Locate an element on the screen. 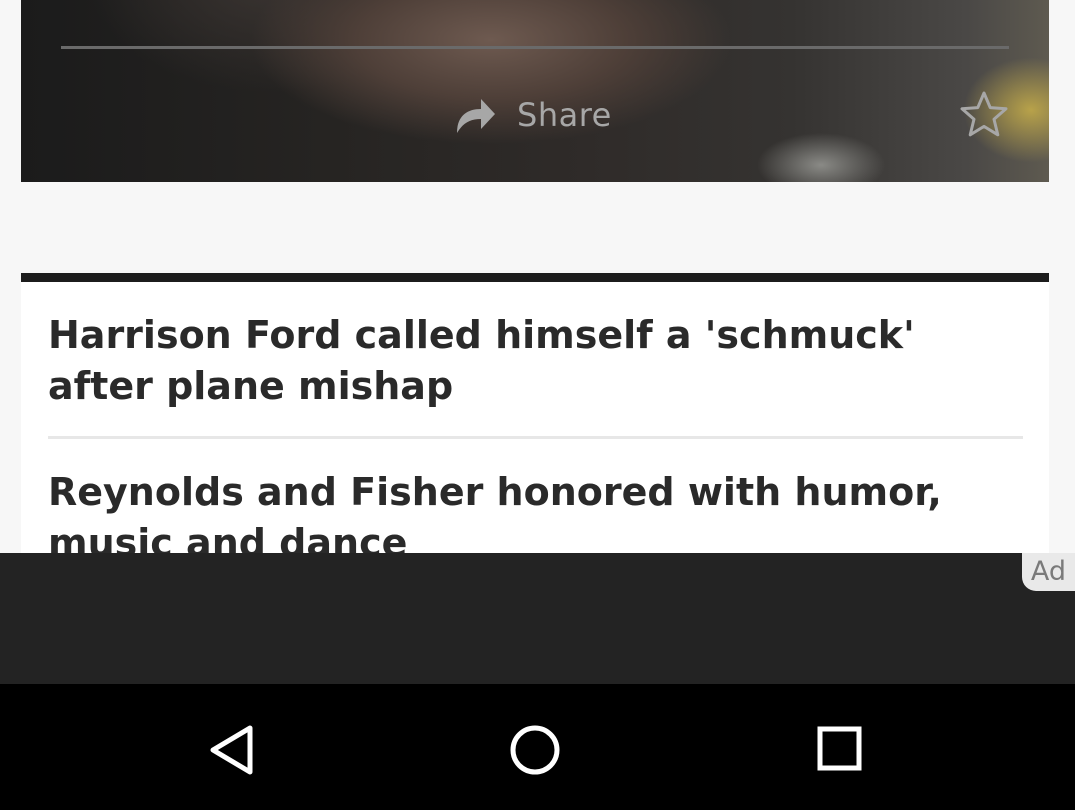 This screenshot has height=810, width=1075. home-icon is located at coordinates (535, 750).